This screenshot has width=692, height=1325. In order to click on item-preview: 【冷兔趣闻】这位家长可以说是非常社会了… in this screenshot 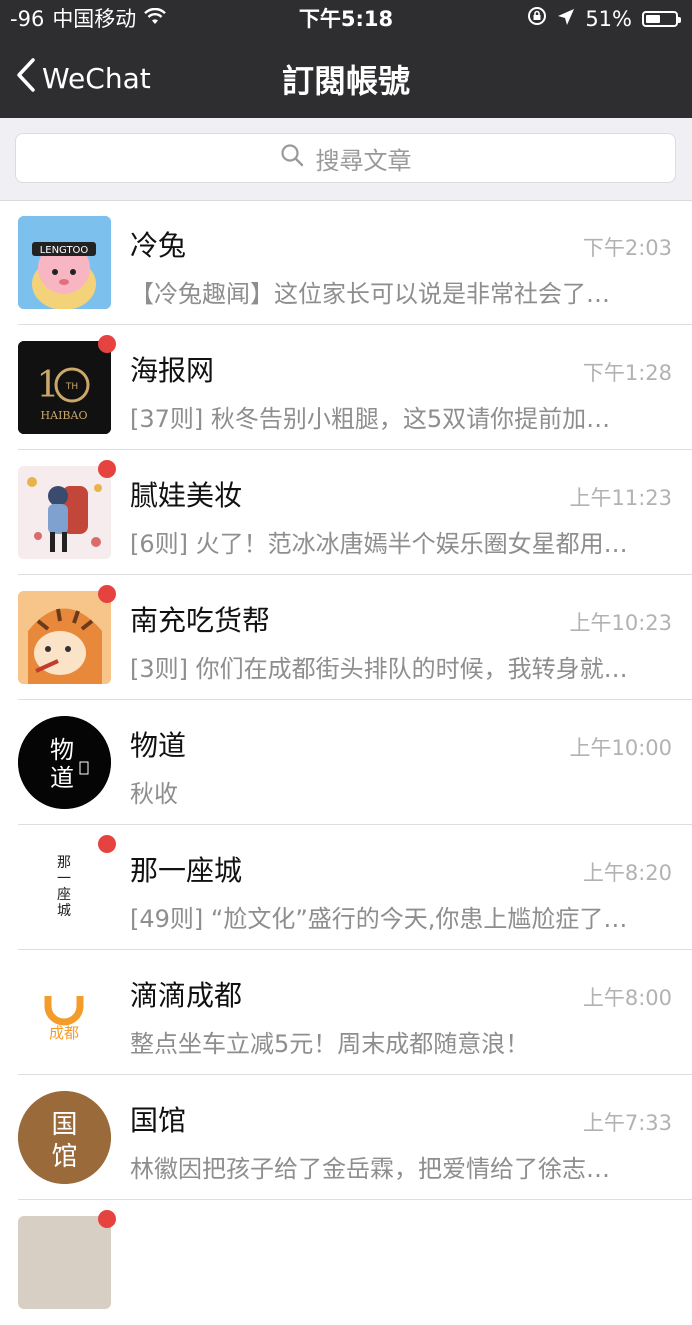, I will do `click(370, 294)`.